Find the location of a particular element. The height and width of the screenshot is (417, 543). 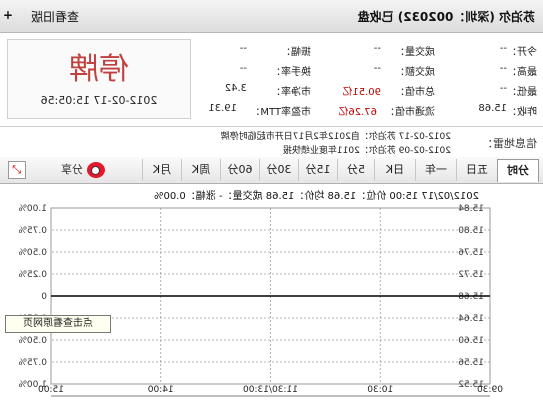

tab-weekly-k: 周K is located at coordinates (200, 170).